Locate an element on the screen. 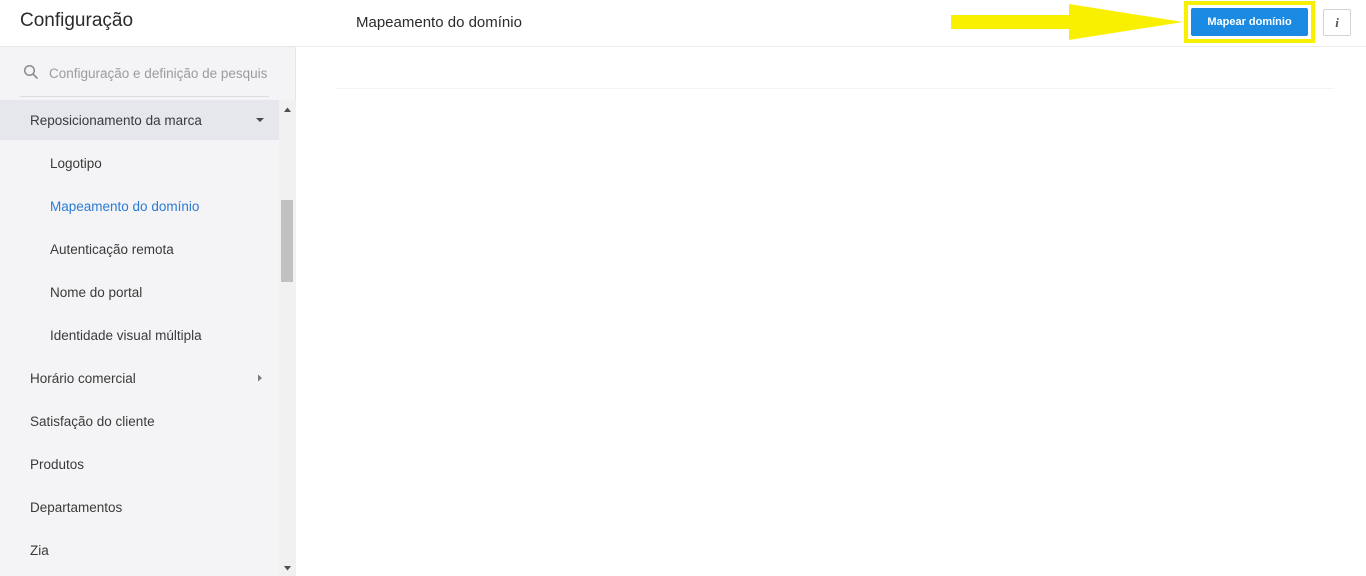  sidebar-item-label: Mapeamento do domínio is located at coordinates (125, 206).